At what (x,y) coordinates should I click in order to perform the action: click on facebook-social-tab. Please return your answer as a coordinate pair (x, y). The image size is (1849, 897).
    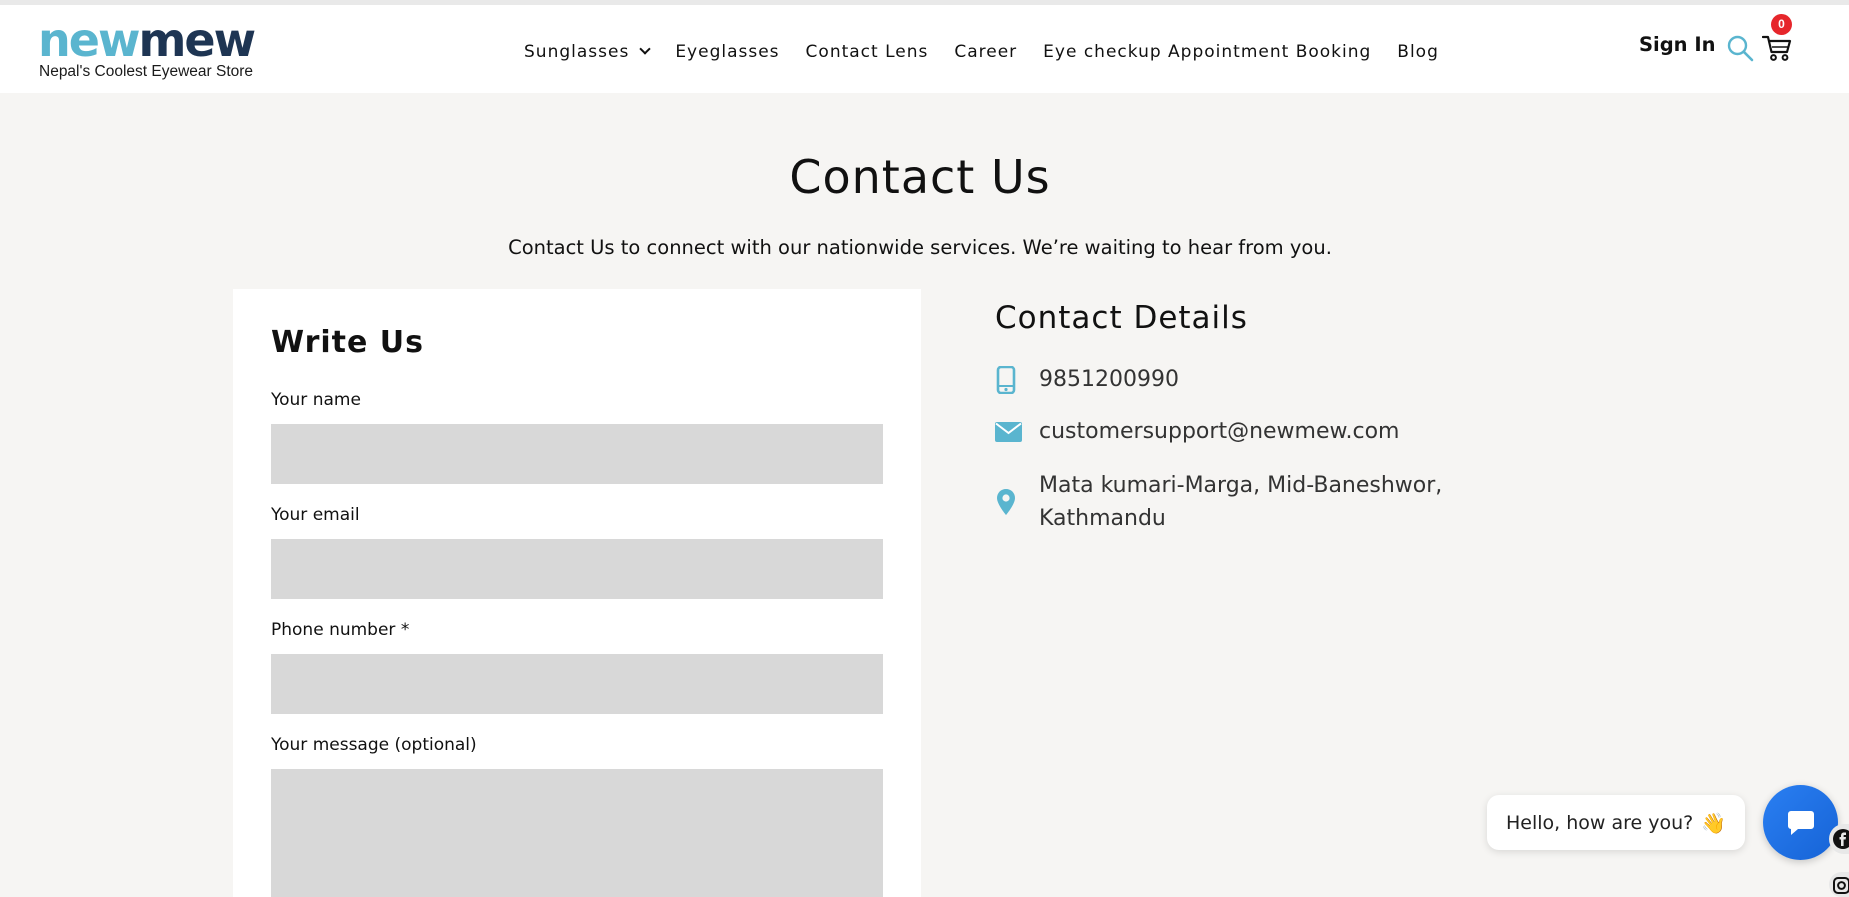
    Looking at the image, I should click on (1839, 839).